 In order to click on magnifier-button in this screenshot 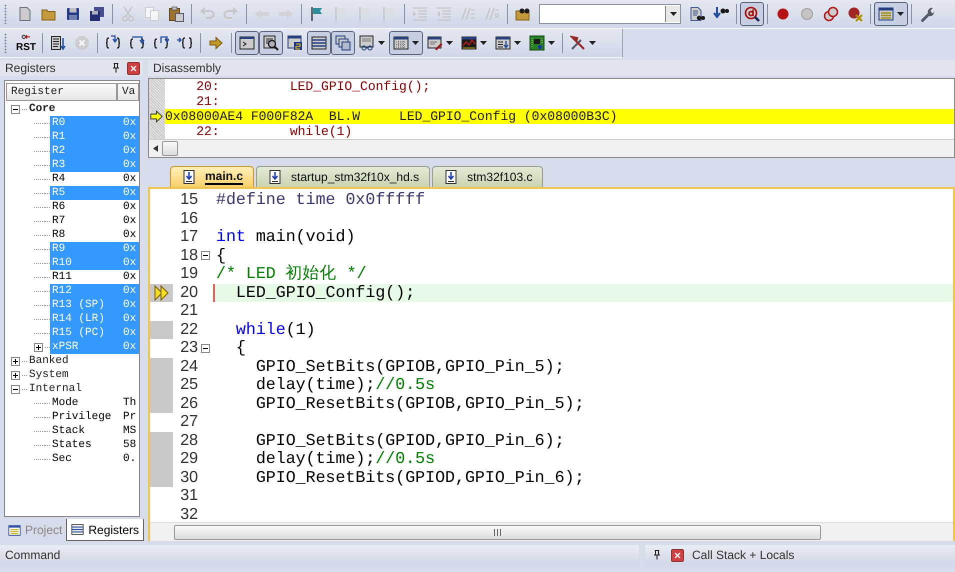, I will do `click(752, 14)`.